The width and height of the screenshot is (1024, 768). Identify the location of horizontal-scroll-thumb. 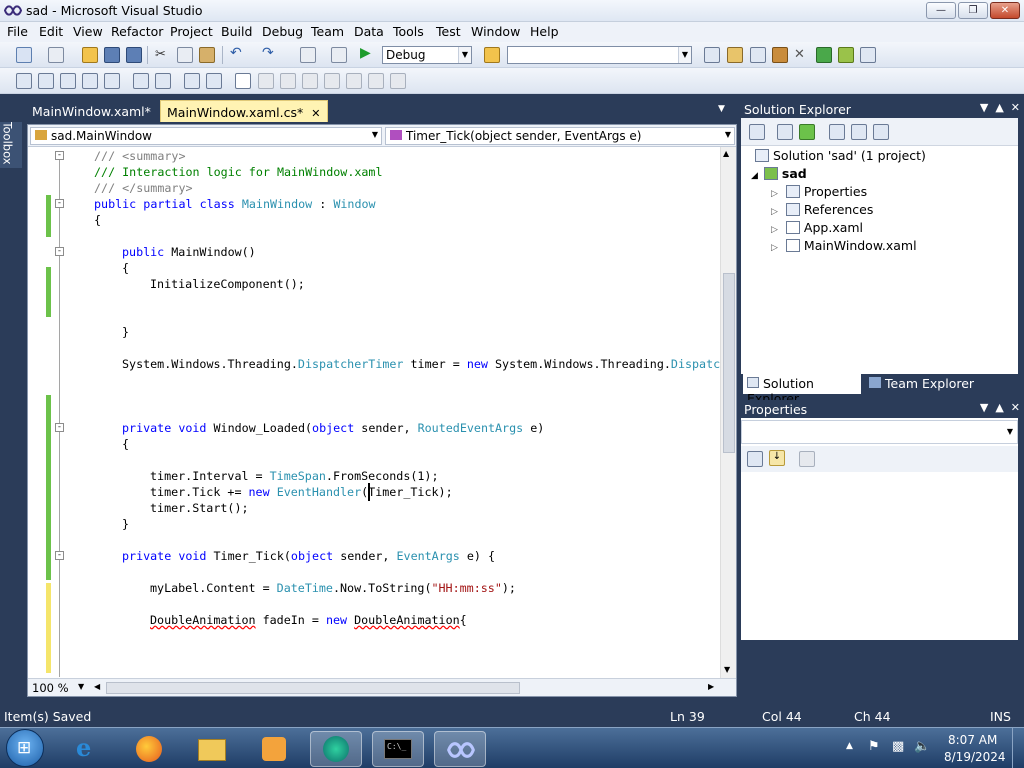
(313, 688).